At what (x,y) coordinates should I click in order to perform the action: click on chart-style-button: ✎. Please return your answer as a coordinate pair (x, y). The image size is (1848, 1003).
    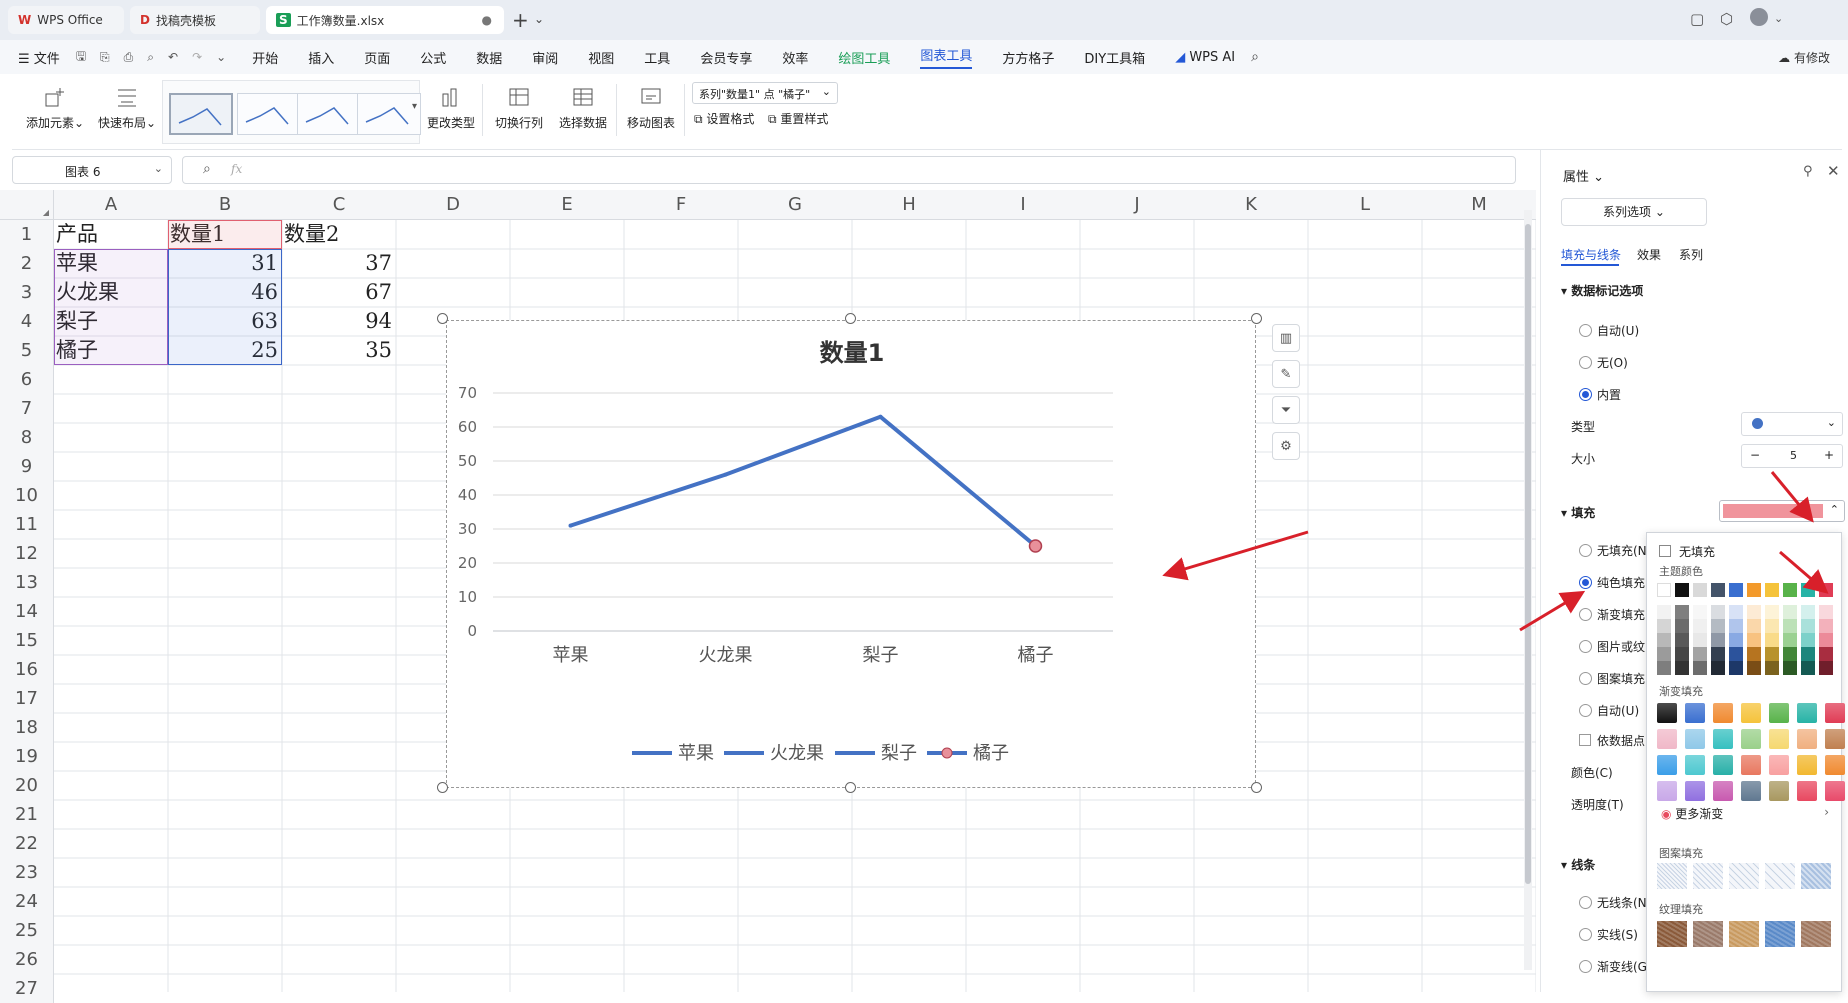
    Looking at the image, I should click on (1286, 374).